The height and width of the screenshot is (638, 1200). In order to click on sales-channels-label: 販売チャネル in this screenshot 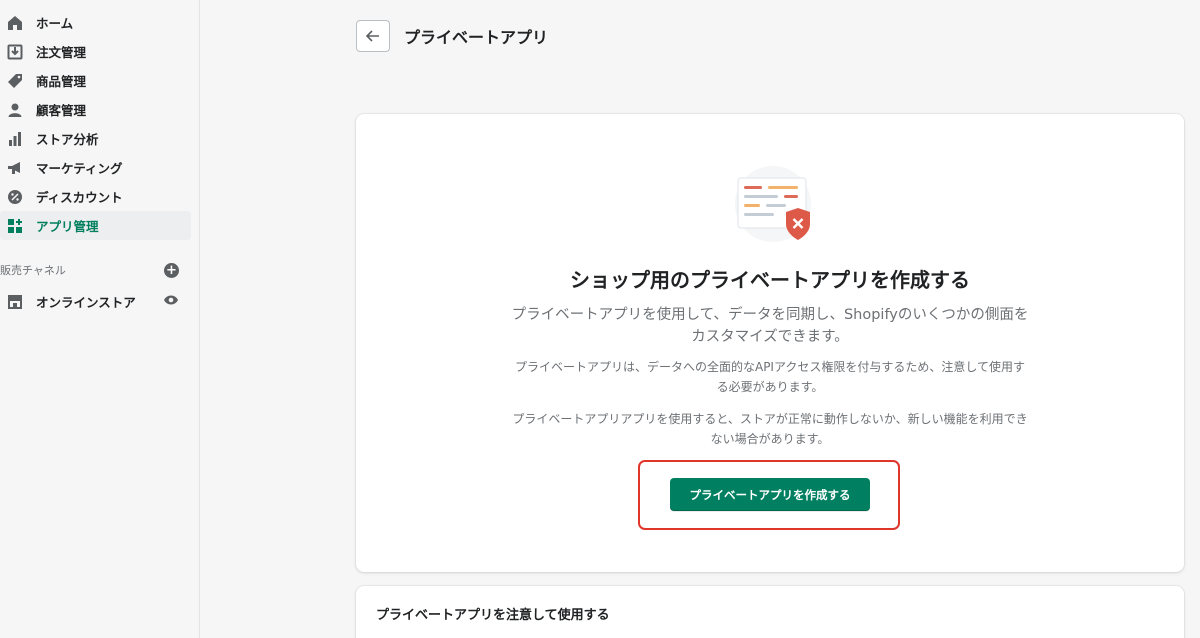, I will do `click(33, 270)`.